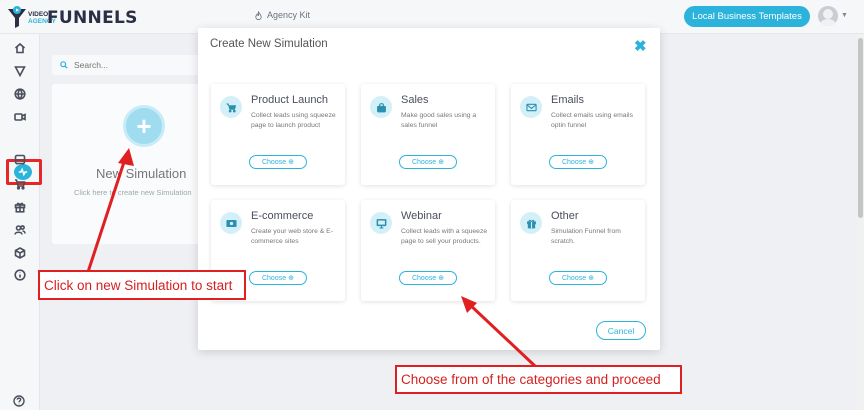  I want to click on sidebar, so click(21, 222).